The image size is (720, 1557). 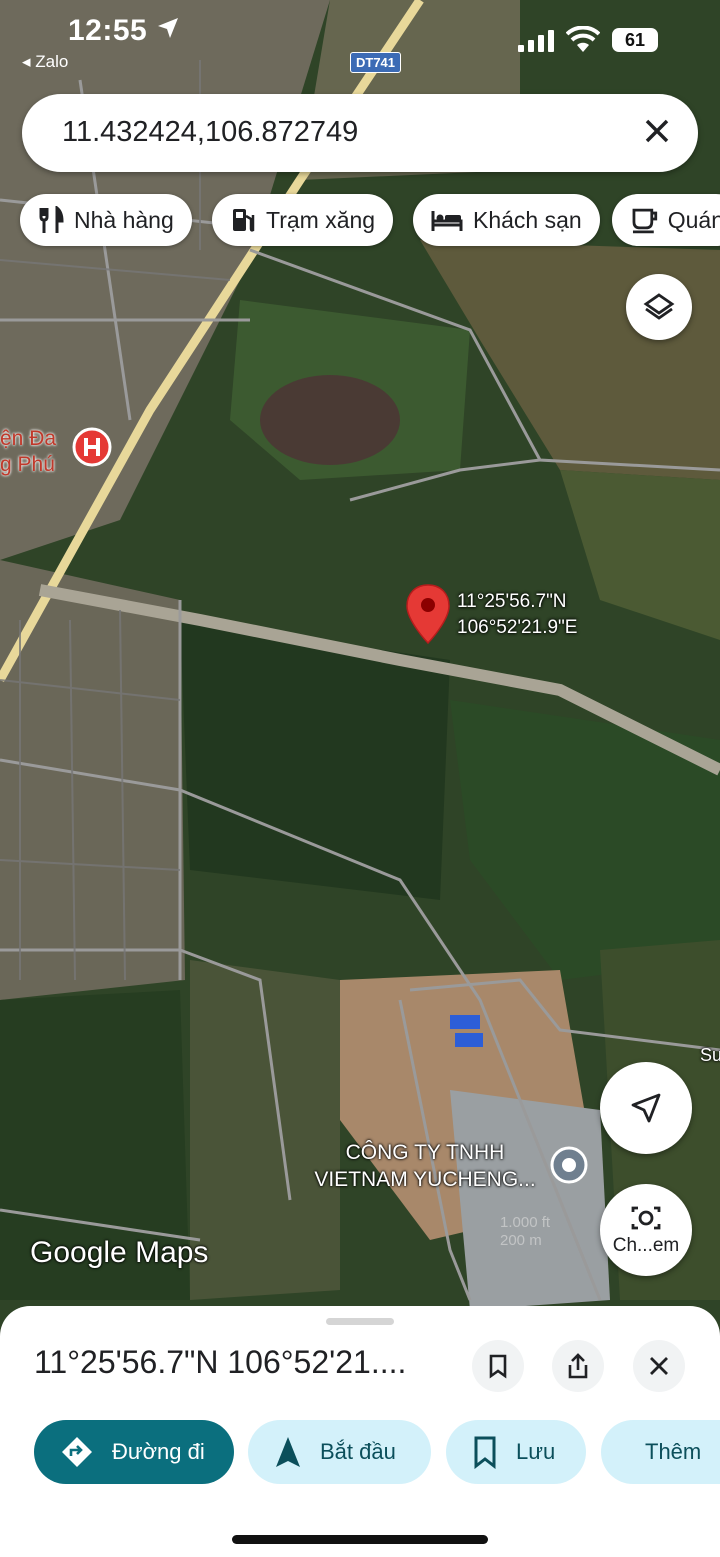 I want to click on directions-button: Đường đi, so click(x=134, y=1452).